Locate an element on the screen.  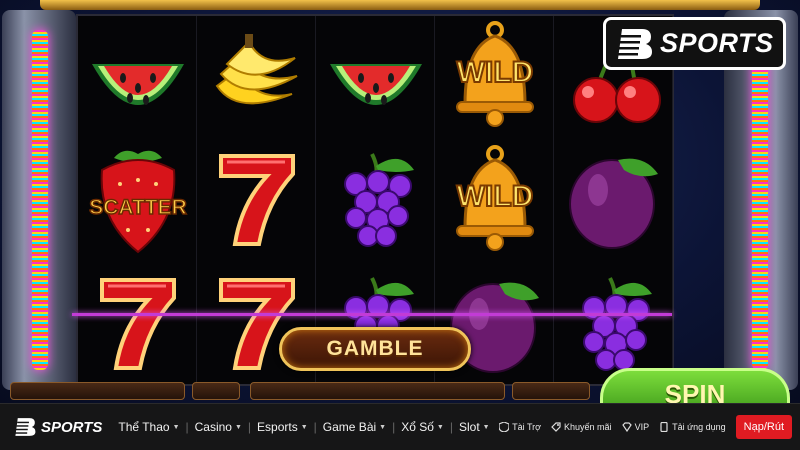
nav-link-label: Tài Trợ is located at coordinates (527, 427).